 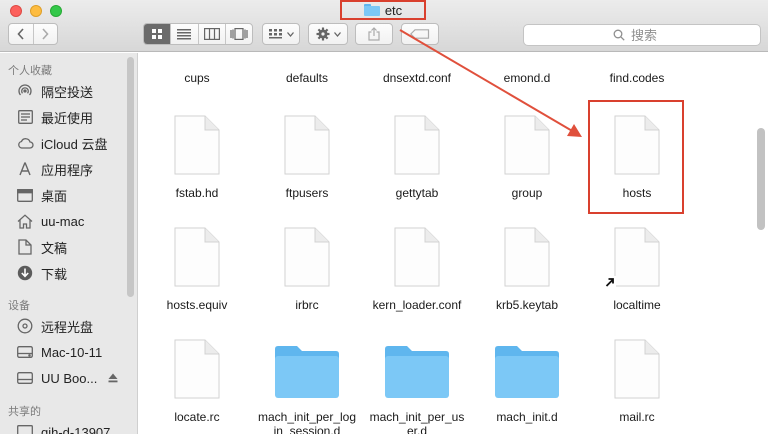 I want to click on file-name: hosts.equiv, so click(x=197, y=305).